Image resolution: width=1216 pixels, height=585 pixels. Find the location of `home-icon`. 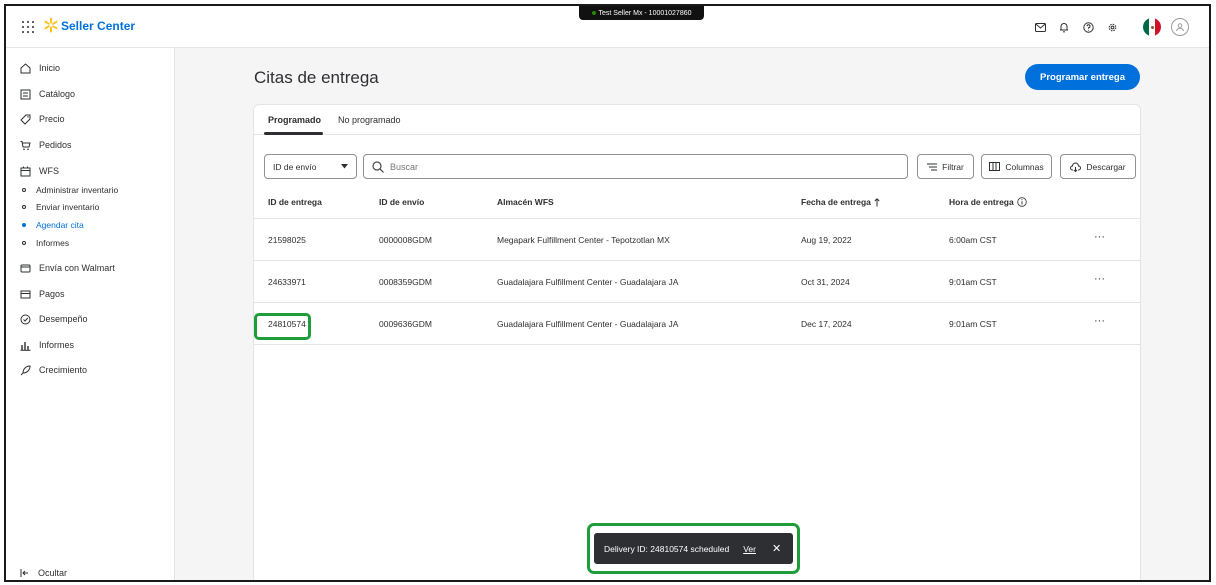

home-icon is located at coordinates (25, 67).